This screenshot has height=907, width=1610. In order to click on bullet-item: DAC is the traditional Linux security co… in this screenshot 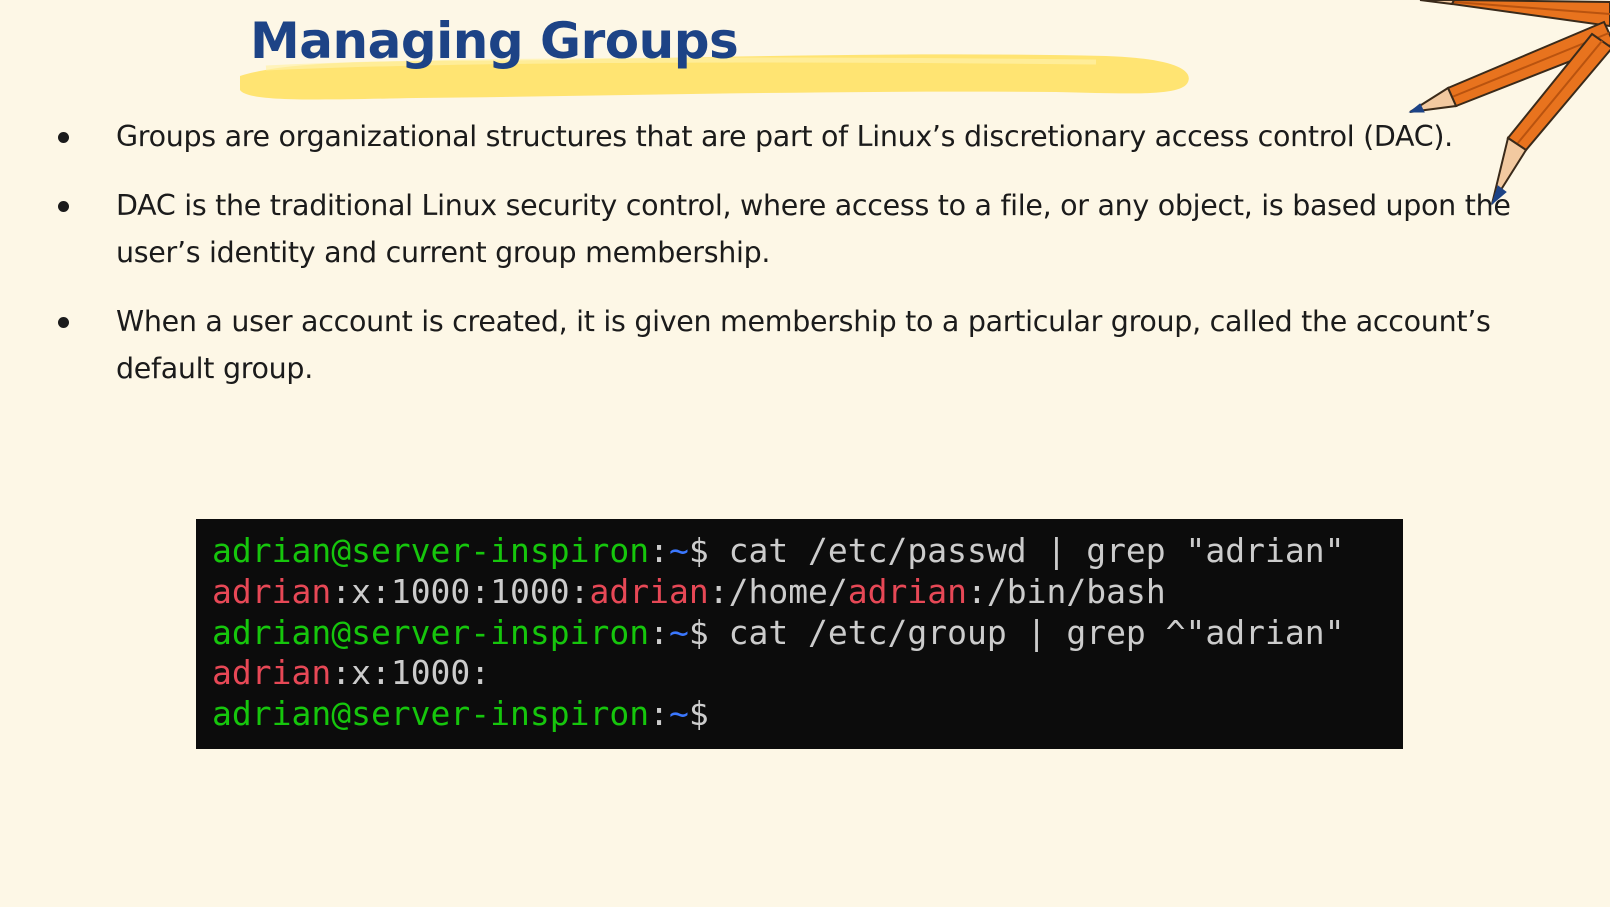, I will do `click(786, 229)`.